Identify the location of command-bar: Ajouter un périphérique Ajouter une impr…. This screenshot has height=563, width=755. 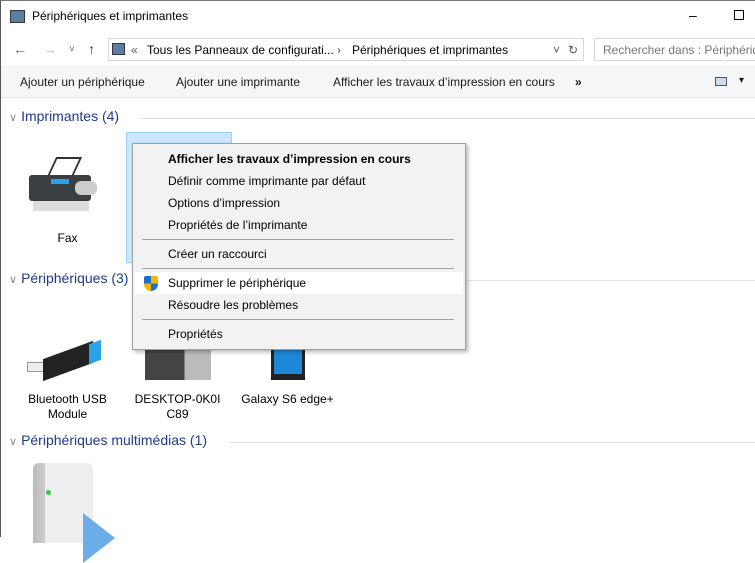
(378, 81).